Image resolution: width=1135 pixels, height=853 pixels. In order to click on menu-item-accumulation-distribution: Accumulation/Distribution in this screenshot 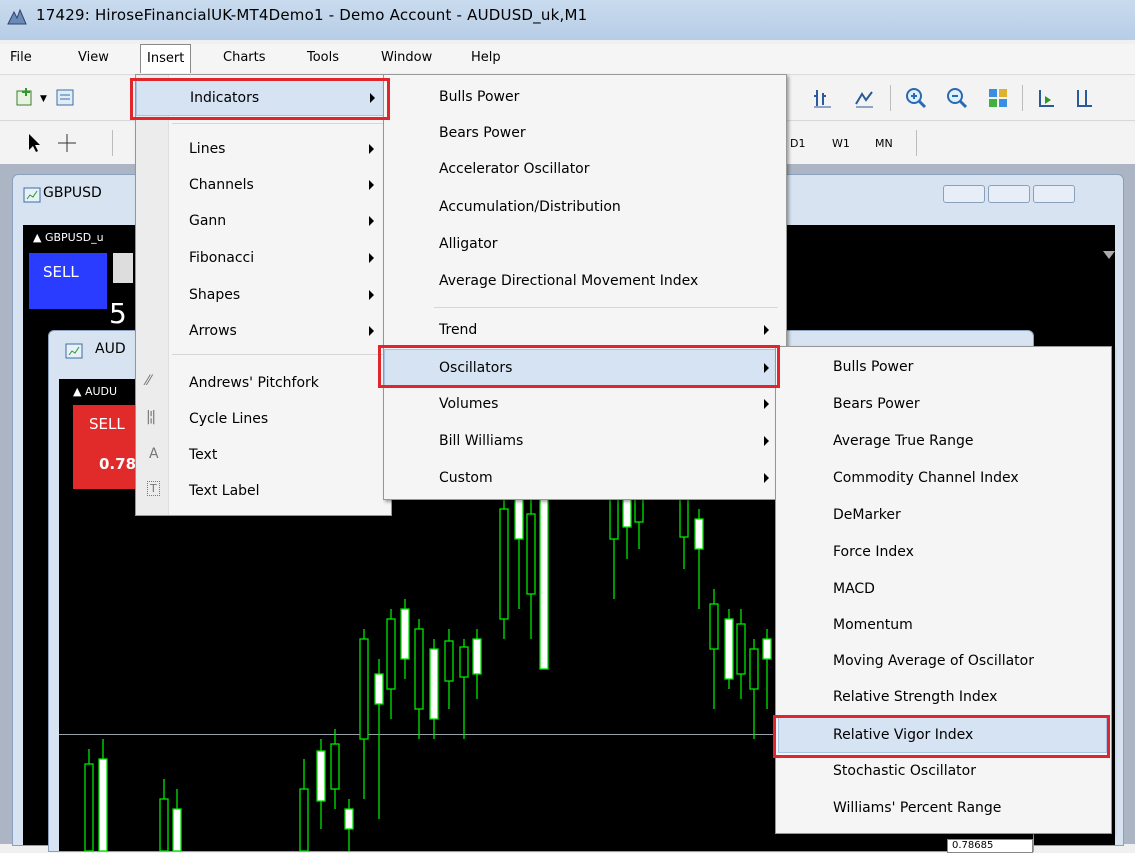, I will do `click(585, 207)`.